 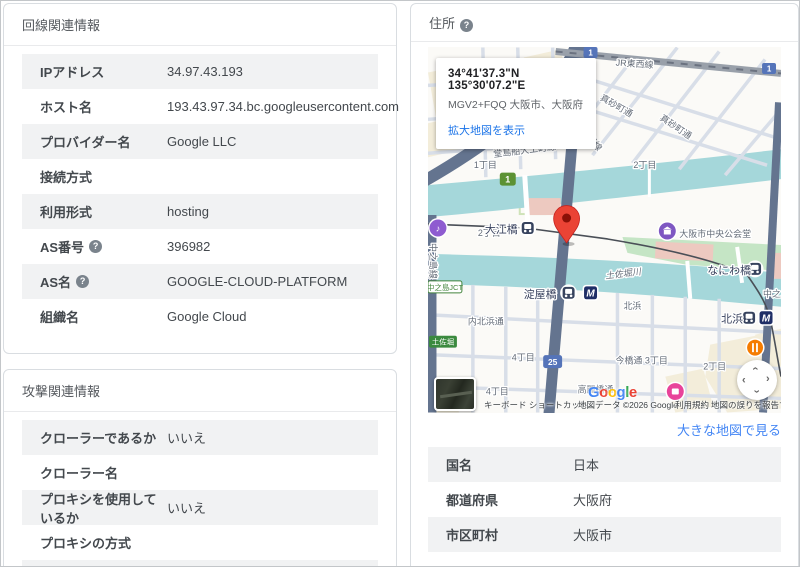 What do you see at coordinates (667, 231) in the screenshot?
I see `landmark-icon` at bounding box center [667, 231].